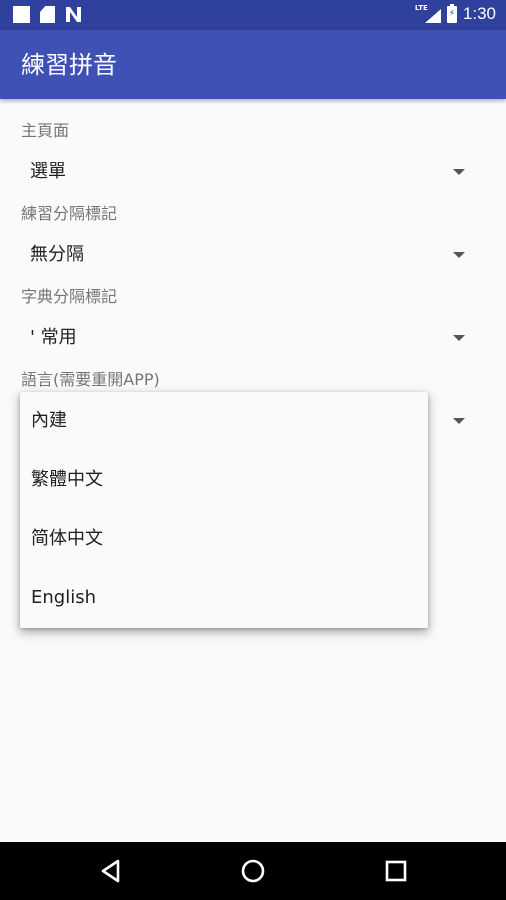 This screenshot has width=506, height=900. I want to click on practice-separator-value: 無分隔, so click(57, 254).